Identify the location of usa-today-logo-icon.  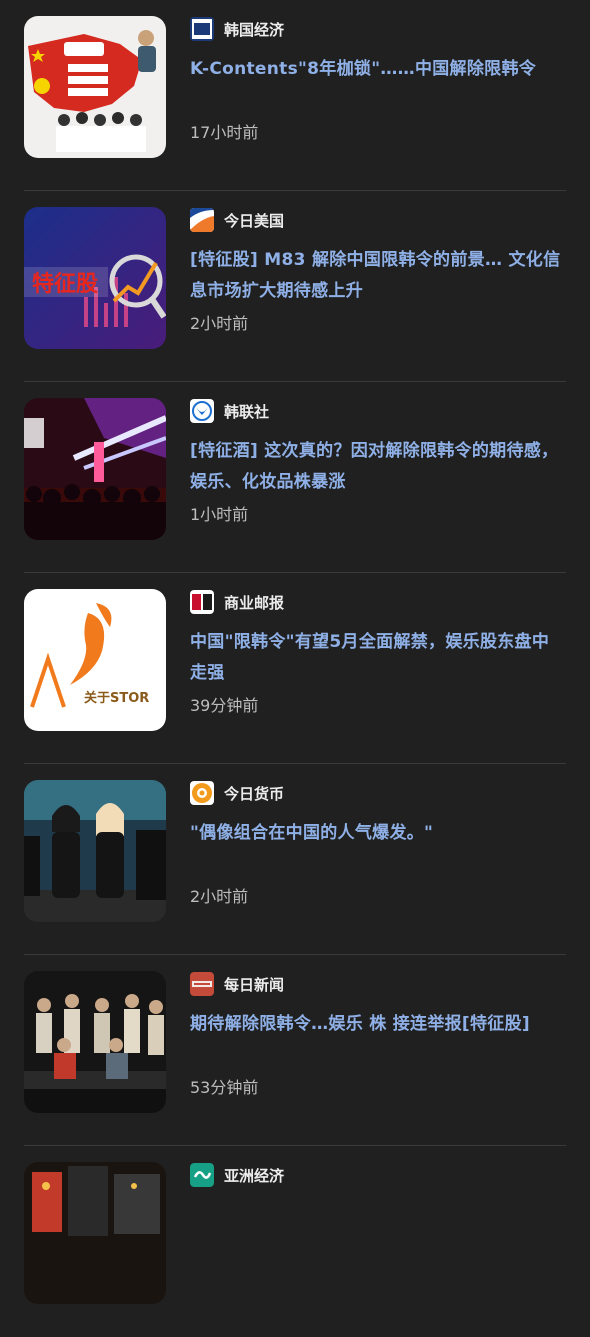
(202, 220).